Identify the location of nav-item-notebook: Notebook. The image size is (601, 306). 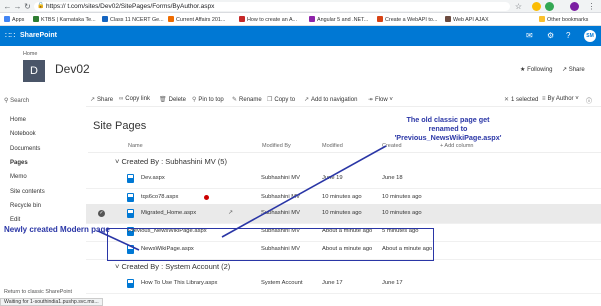
(23, 134).